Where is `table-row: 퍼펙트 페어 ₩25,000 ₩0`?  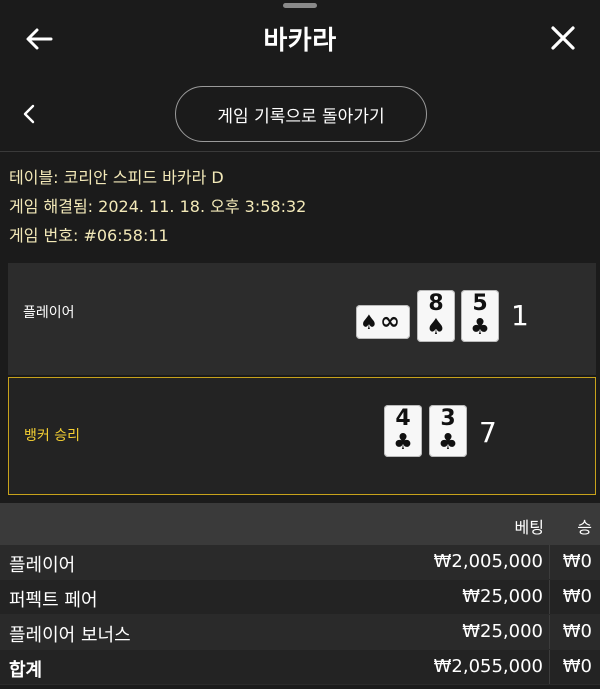
table-row: 퍼펙트 페어 ₩25,000 ₩0 is located at coordinates (300, 597).